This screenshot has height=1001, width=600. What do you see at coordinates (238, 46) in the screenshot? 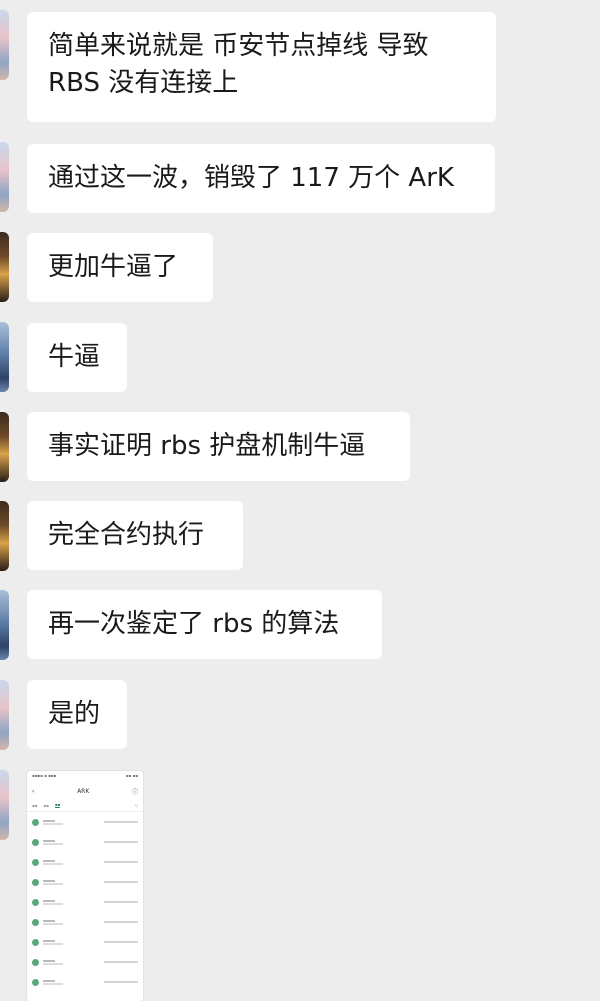
I see `message-text: 简单来说就是 币安节点掉线 导致` at bounding box center [238, 46].